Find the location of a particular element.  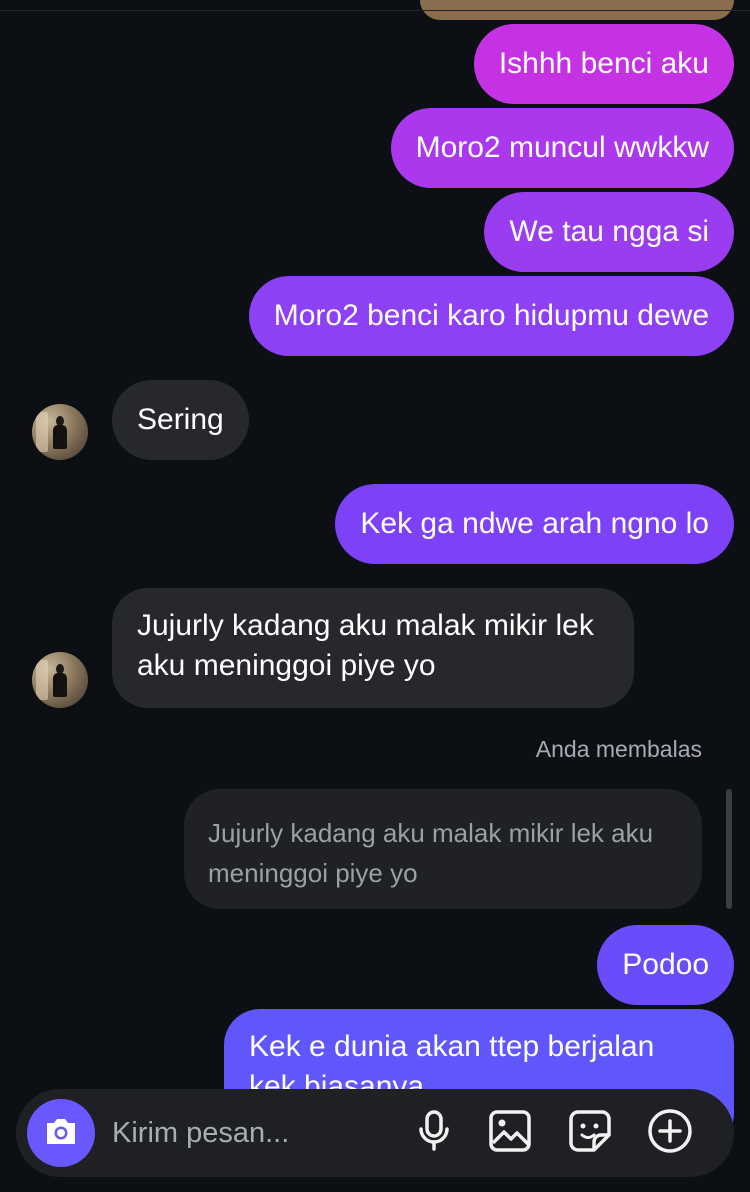

microphone-icon is located at coordinates (434, 1133).